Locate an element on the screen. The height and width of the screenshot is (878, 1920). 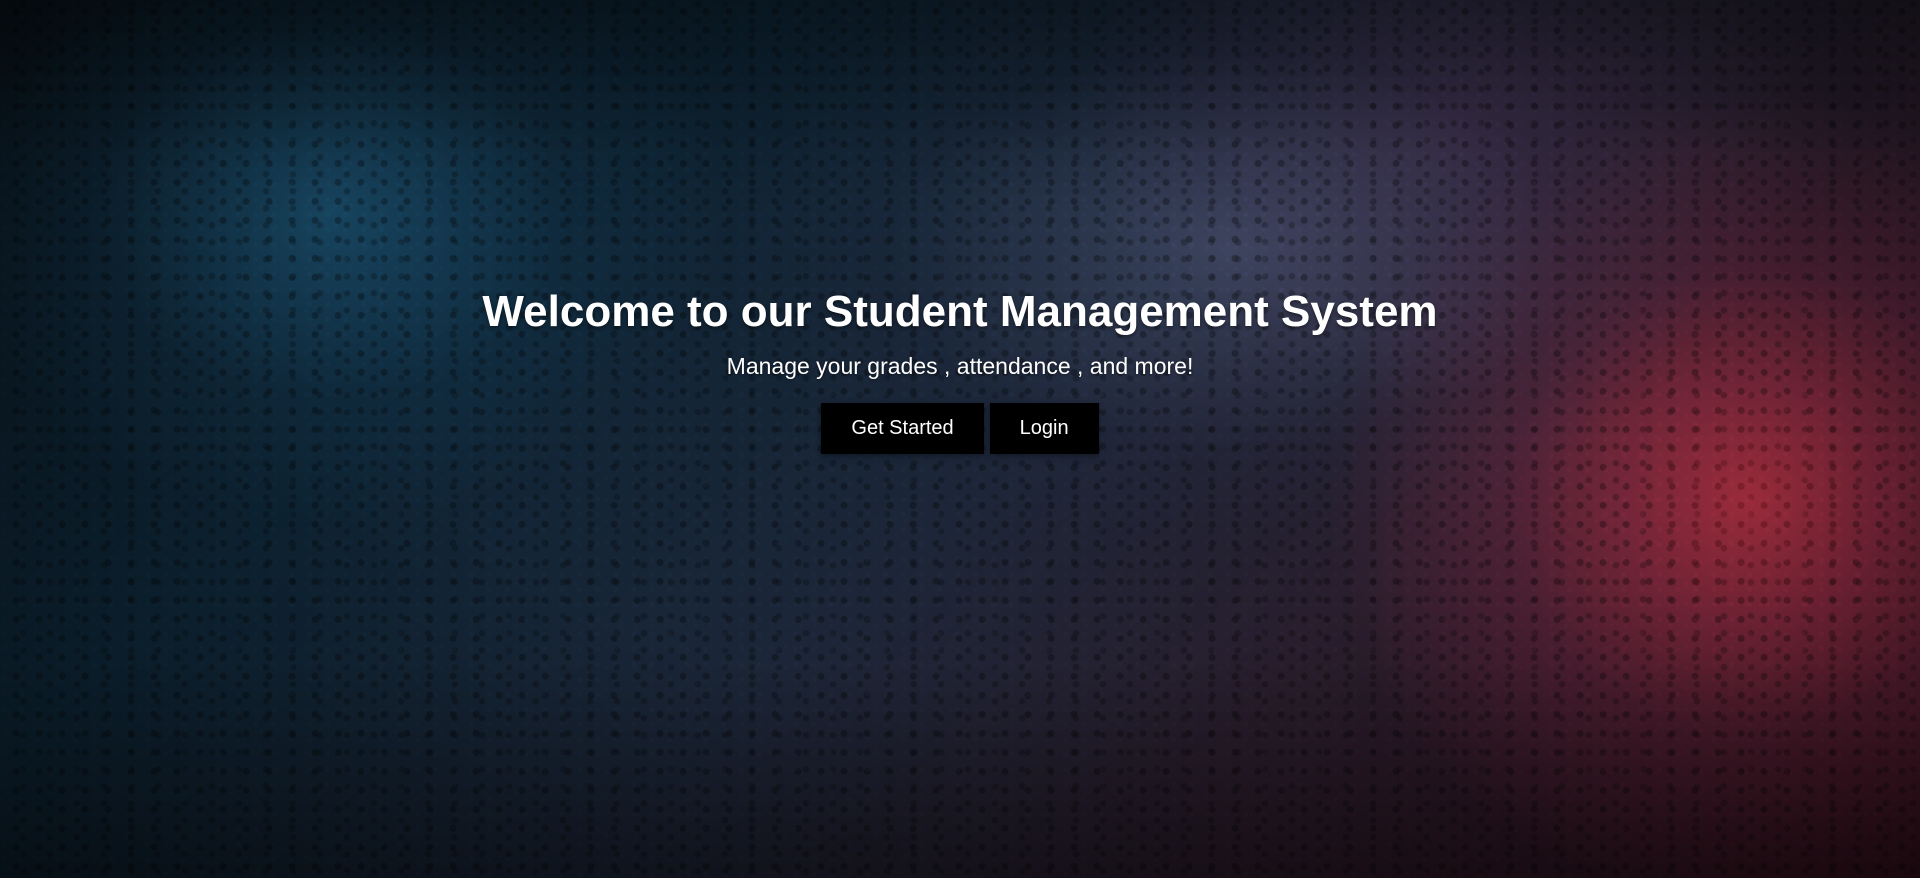
get-started-button: Get Started is located at coordinates (902, 428).